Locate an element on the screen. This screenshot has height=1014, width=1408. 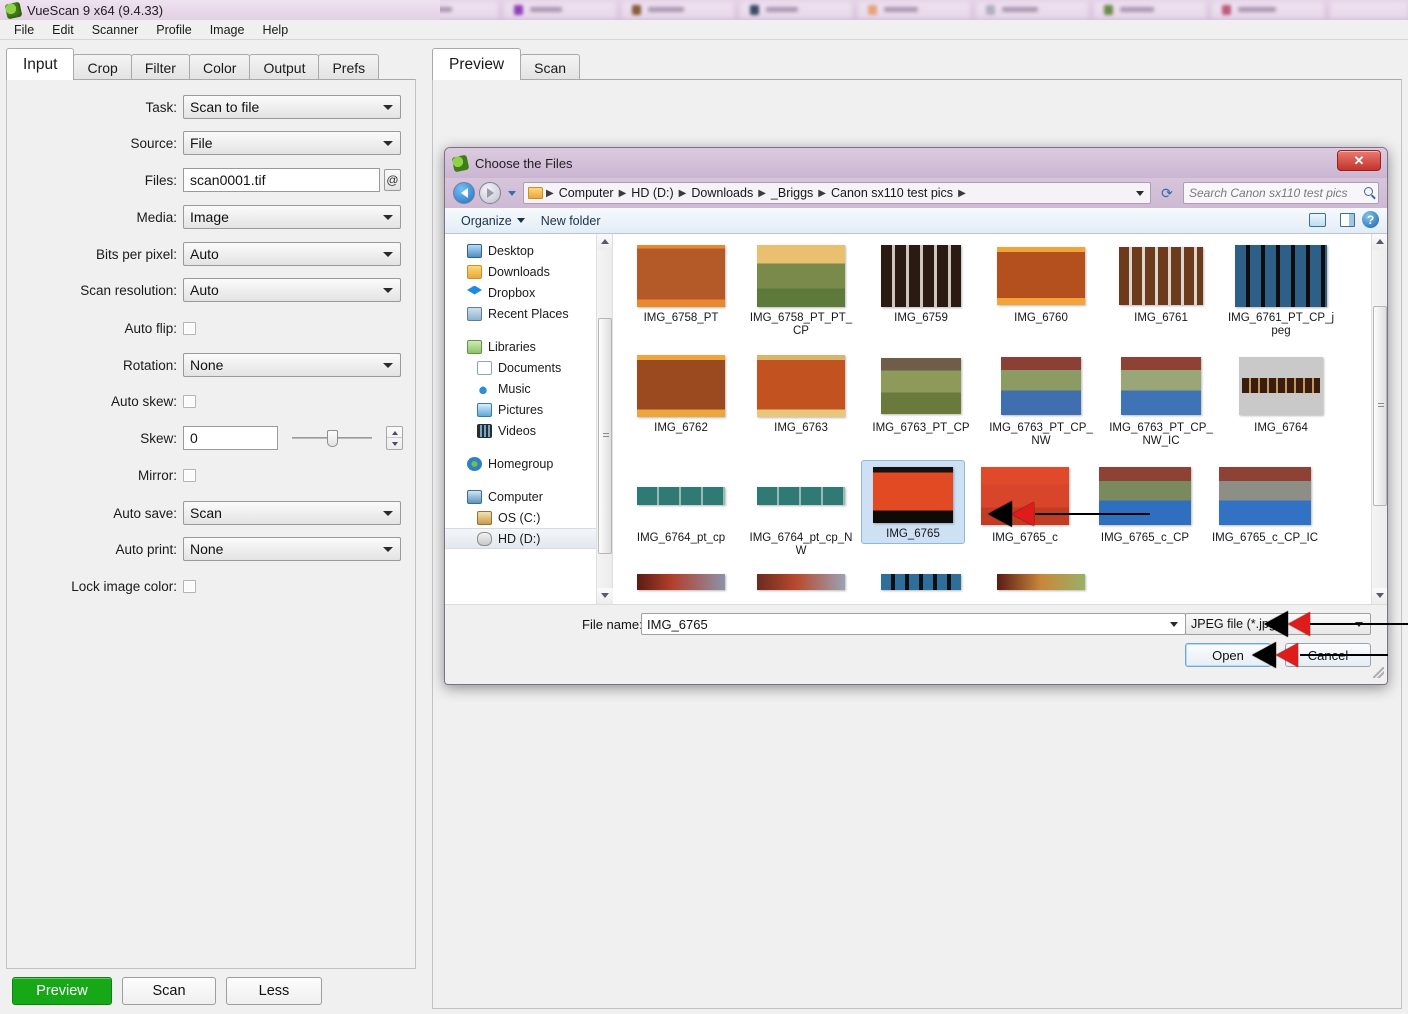
auto-flip-checkbox is located at coordinates (189, 328).